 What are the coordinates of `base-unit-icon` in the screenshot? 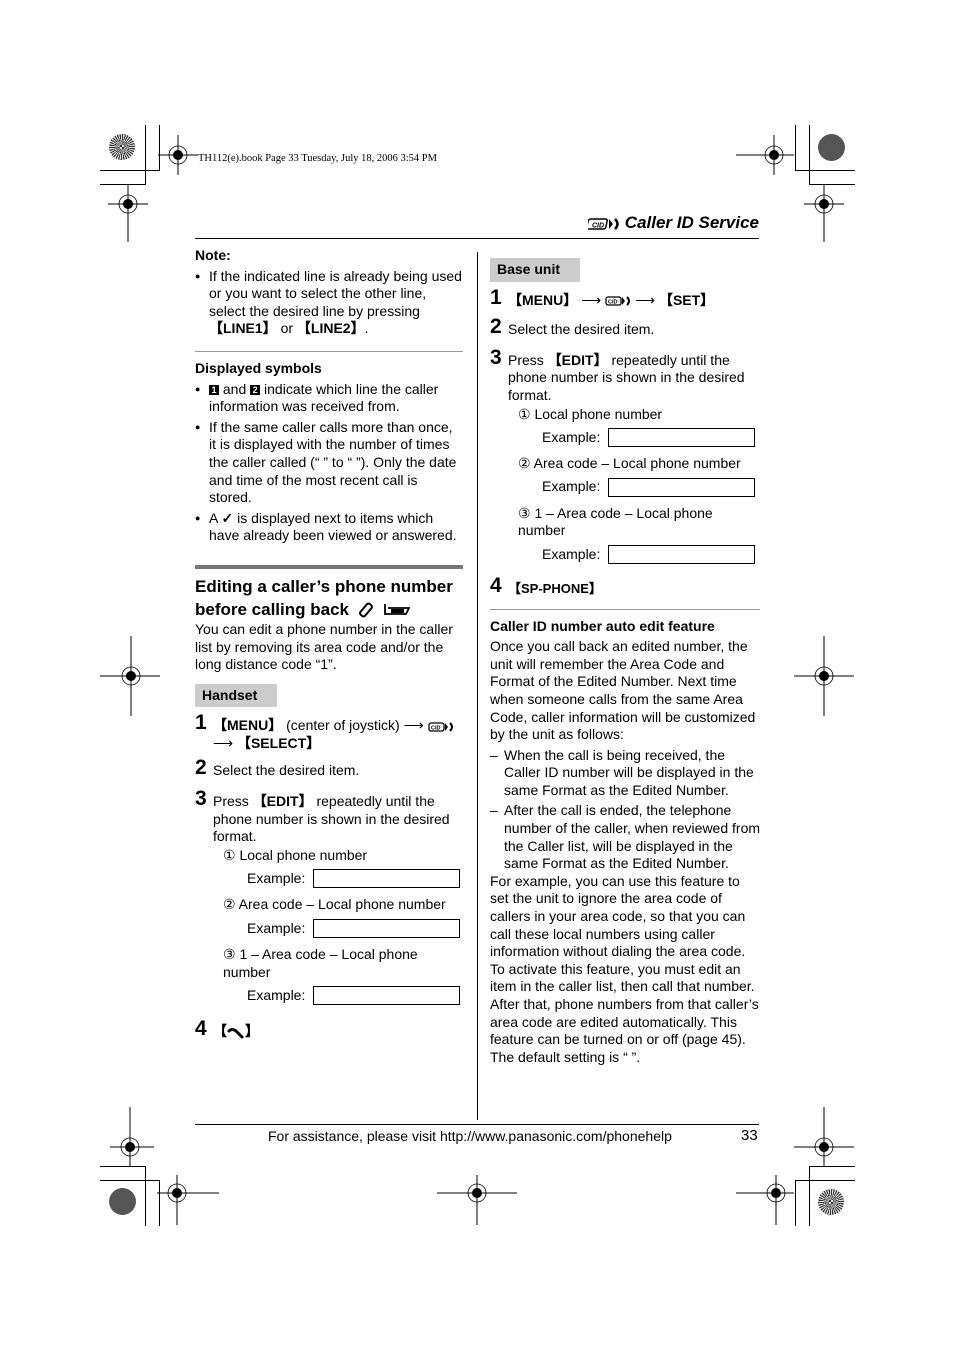 It's located at (397, 610).